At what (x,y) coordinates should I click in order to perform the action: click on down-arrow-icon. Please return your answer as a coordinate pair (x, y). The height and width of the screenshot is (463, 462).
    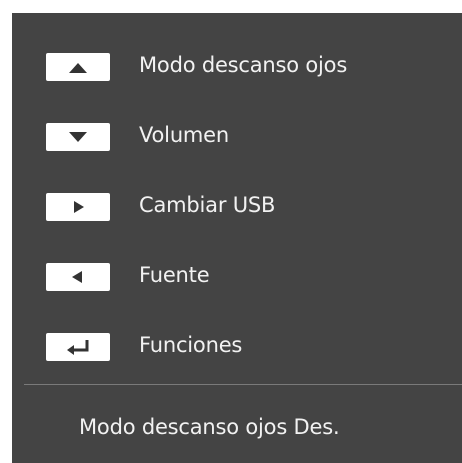
    Looking at the image, I should click on (78, 137).